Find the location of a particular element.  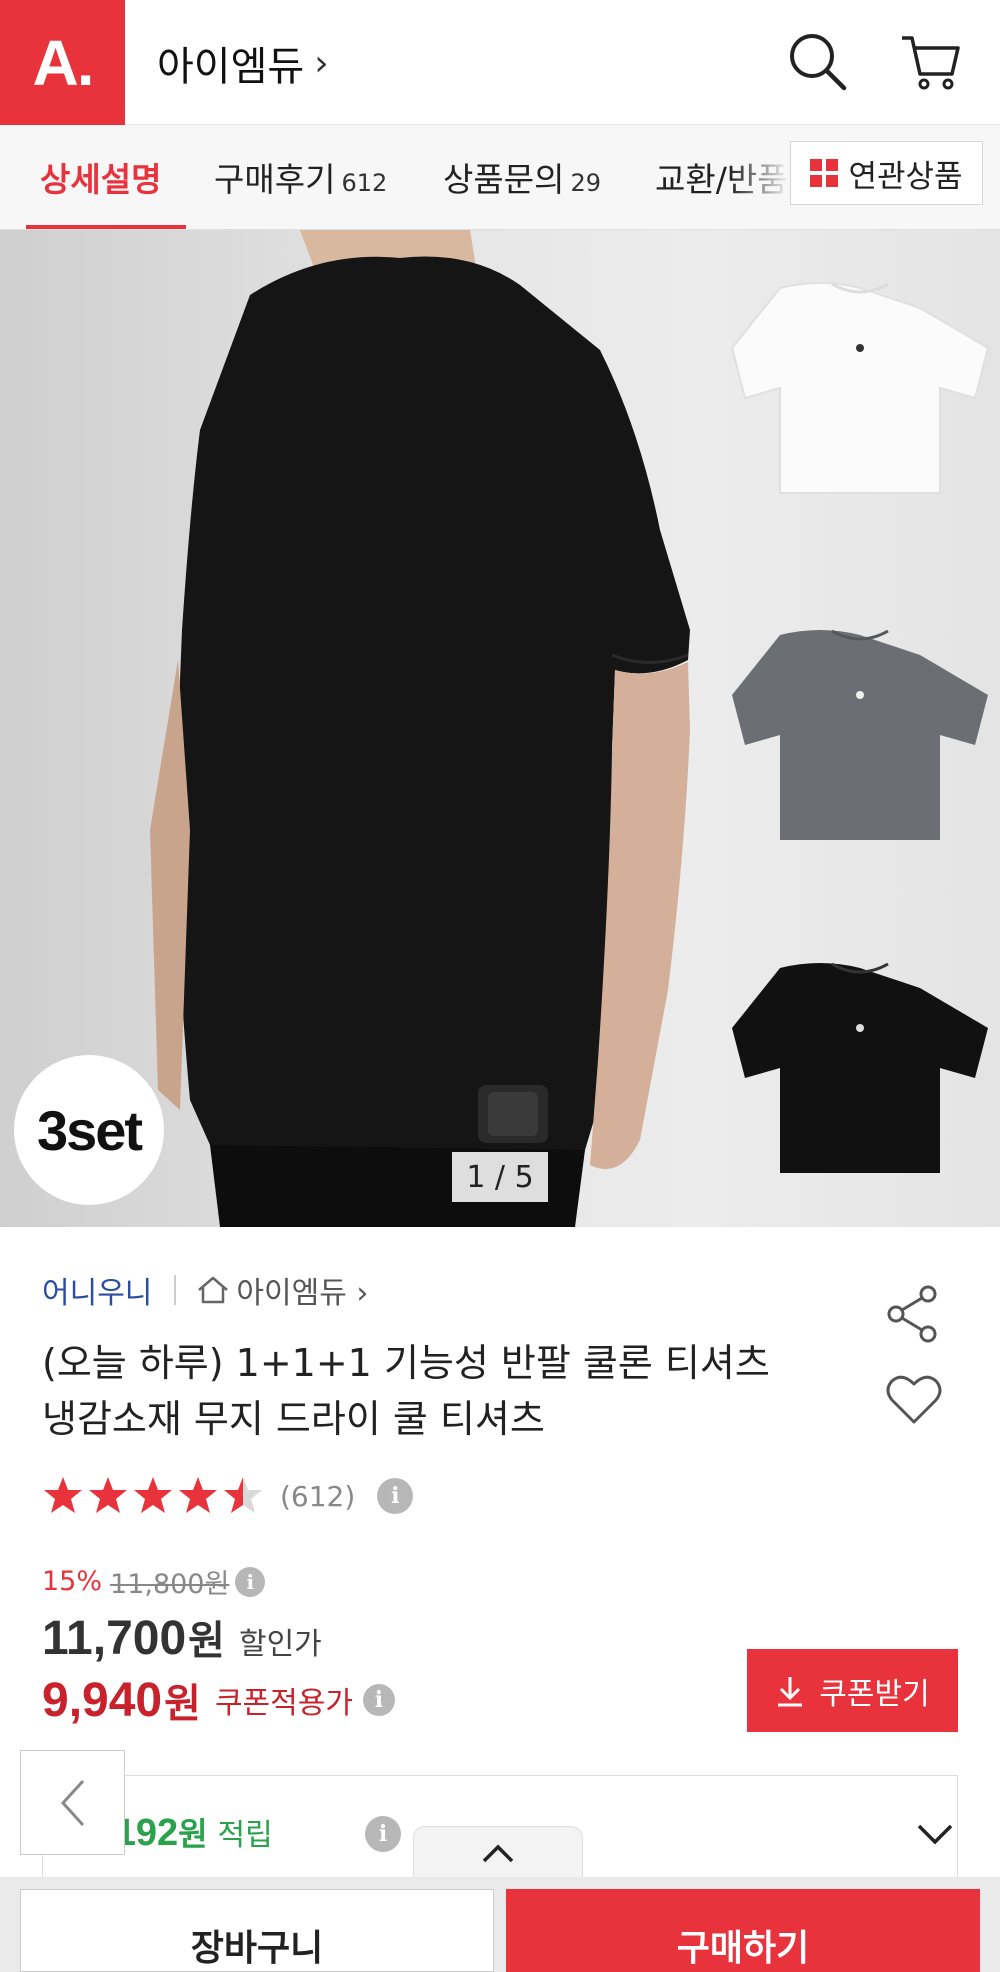

tab-reviews: 구매후기 612 is located at coordinates (300, 177).